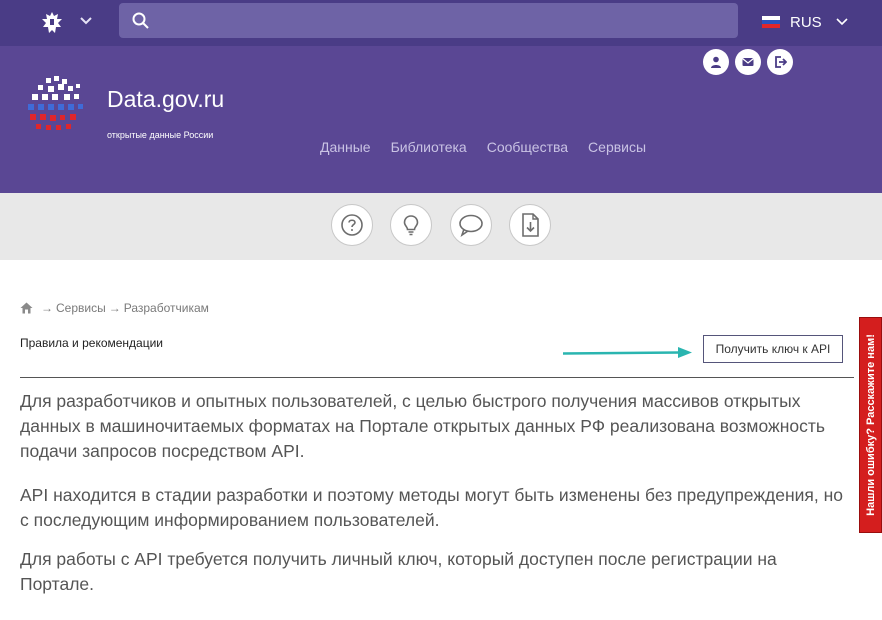 Image resolution: width=882 pixels, height=620 pixels. I want to click on language-selector: RUS, so click(805, 22).